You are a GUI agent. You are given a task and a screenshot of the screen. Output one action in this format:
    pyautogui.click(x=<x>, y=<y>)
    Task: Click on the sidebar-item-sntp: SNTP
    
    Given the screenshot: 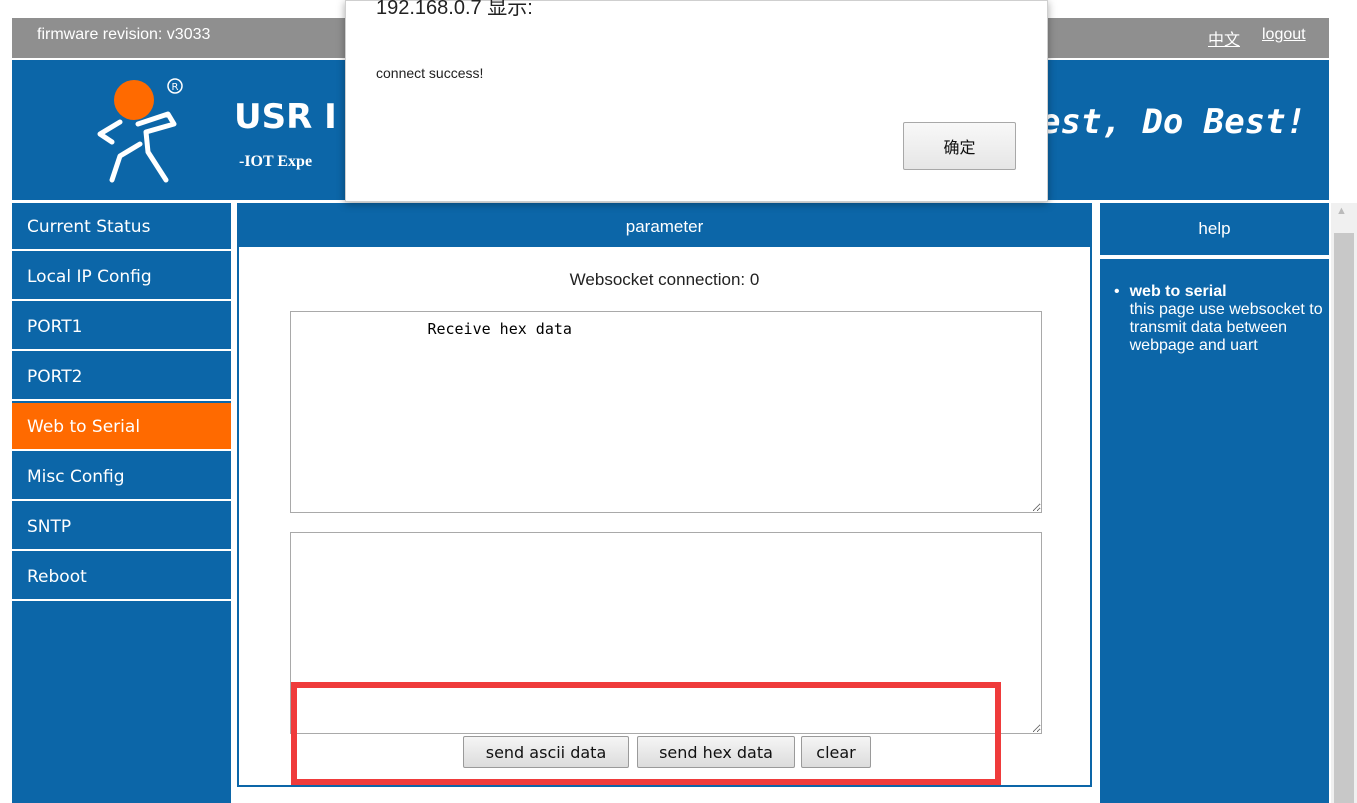 What is the action you would take?
    pyautogui.click(x=121, y=527)
    